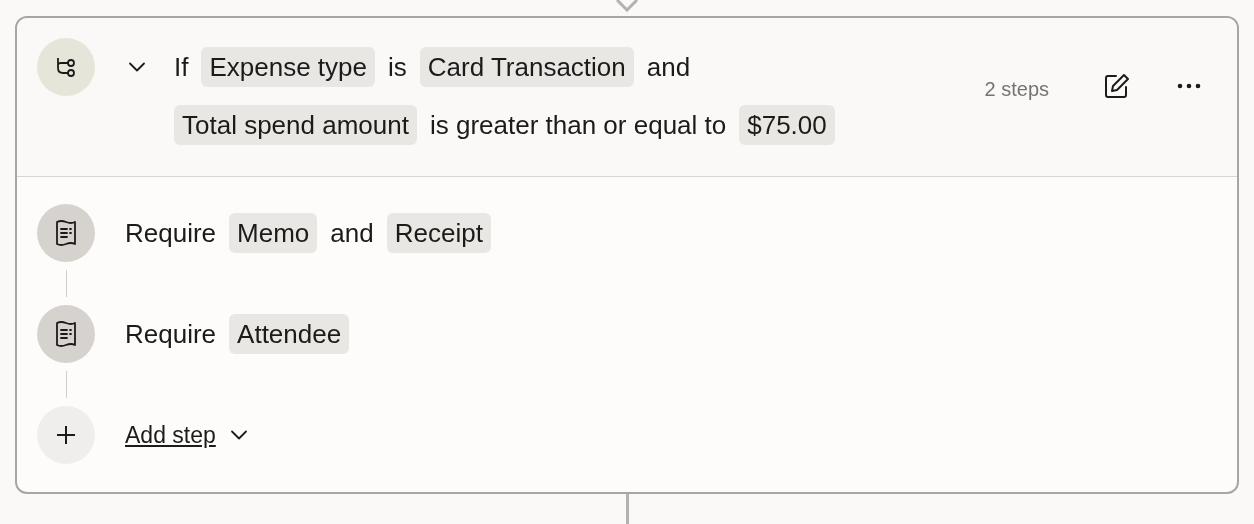 This screenshot has height=524, width=1254. What do you see at coordinates (397, 67) in the screenshot?
I see `condition-text: is` at bounding box center [397, 67].